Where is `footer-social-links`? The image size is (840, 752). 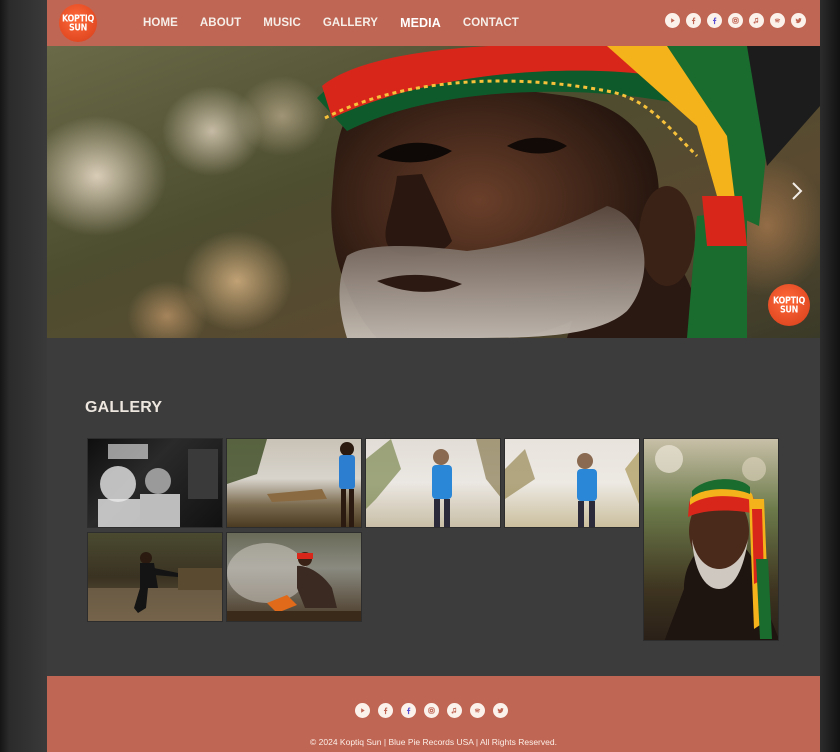 footer-social-links is located at coordinates (431, 710).